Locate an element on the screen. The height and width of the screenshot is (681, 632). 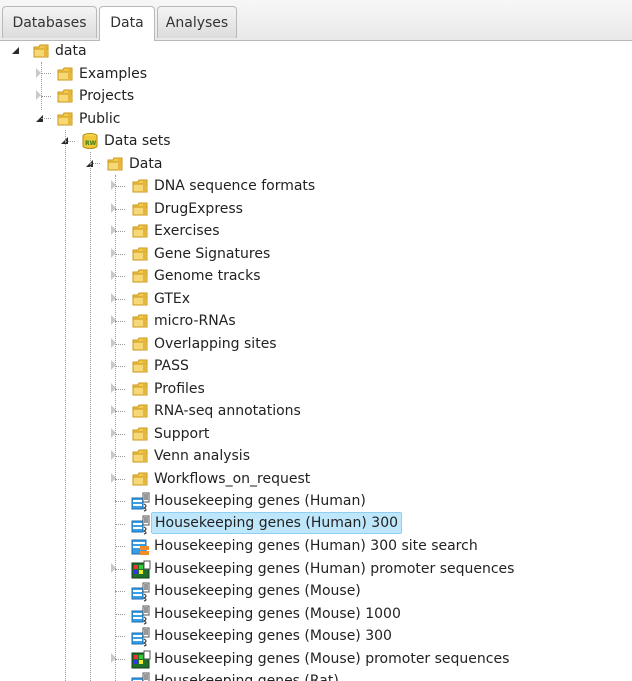
sequences-icon is located at coordinates (141, 569).